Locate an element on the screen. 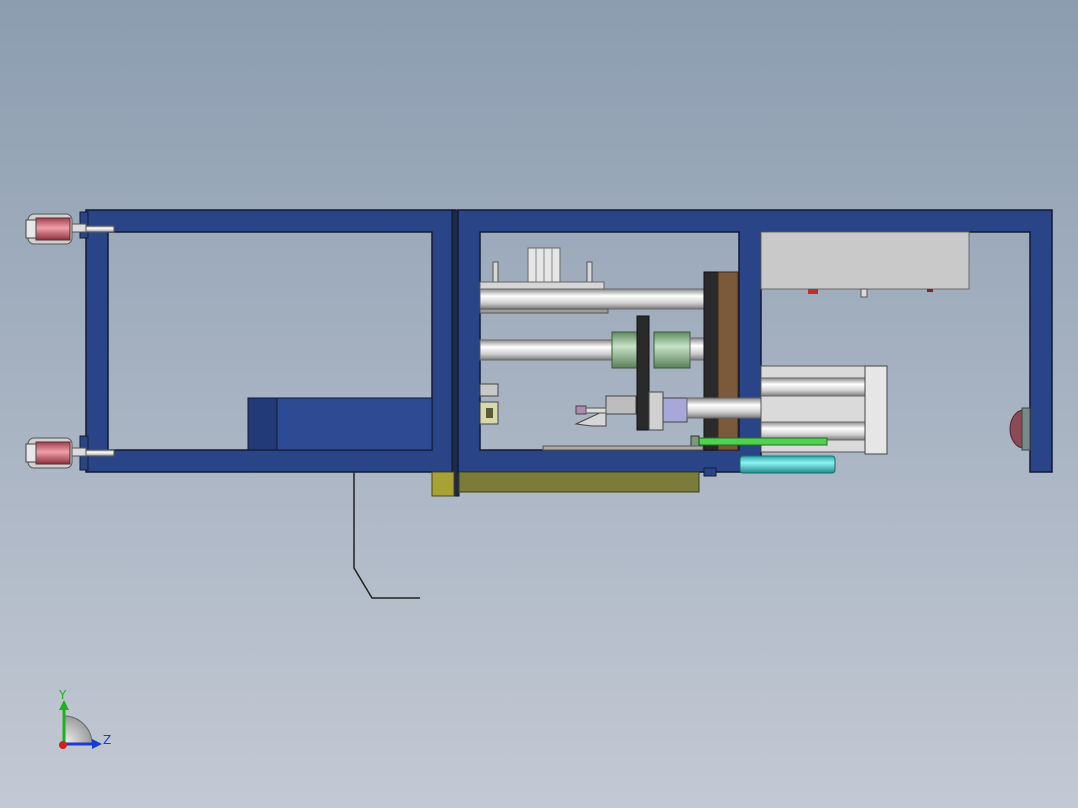 Image resolution: width=1078 pixels, height=808 pixels. main-cylinder-endcap is located at coordinates (876, 410).